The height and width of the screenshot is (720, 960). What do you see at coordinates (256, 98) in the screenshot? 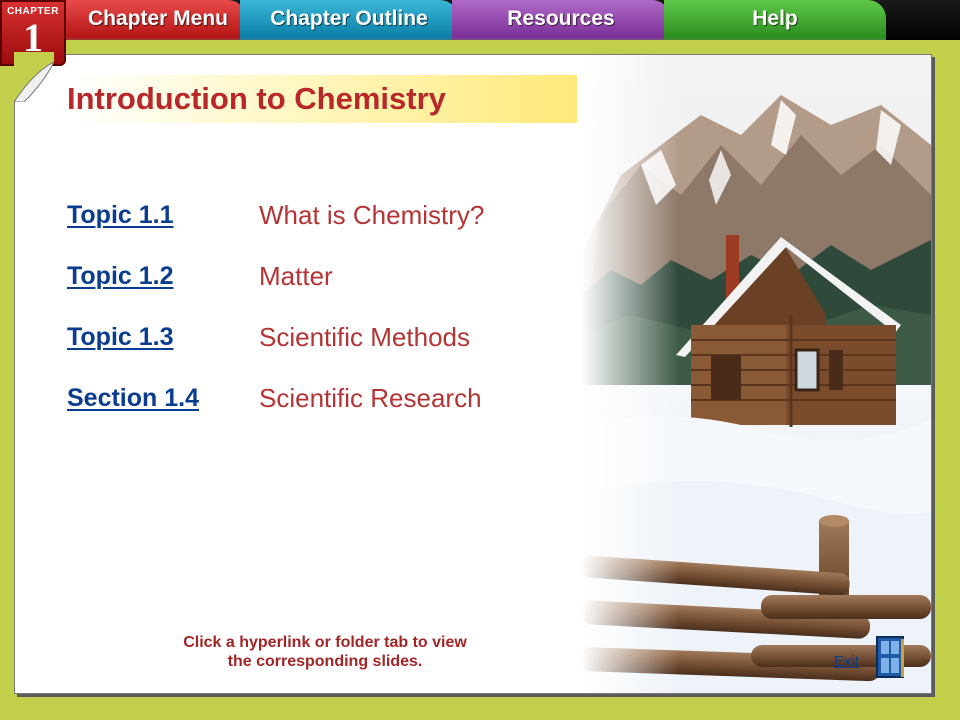
I see `page-title: Introduction to Chemistry` at bounding box center [256, 98].